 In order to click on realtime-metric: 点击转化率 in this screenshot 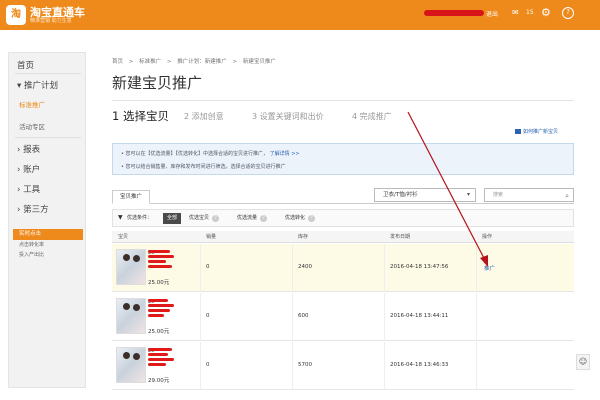, I will do `click(32, 245)`.